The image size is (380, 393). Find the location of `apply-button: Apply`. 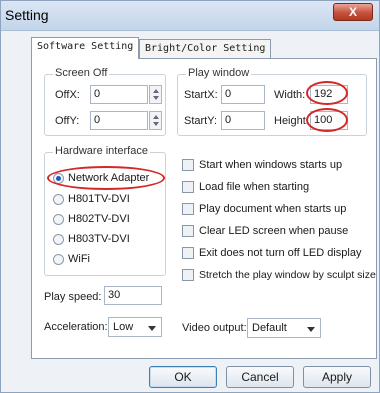

apply-button: Apply is located at coordinates (337, 377).